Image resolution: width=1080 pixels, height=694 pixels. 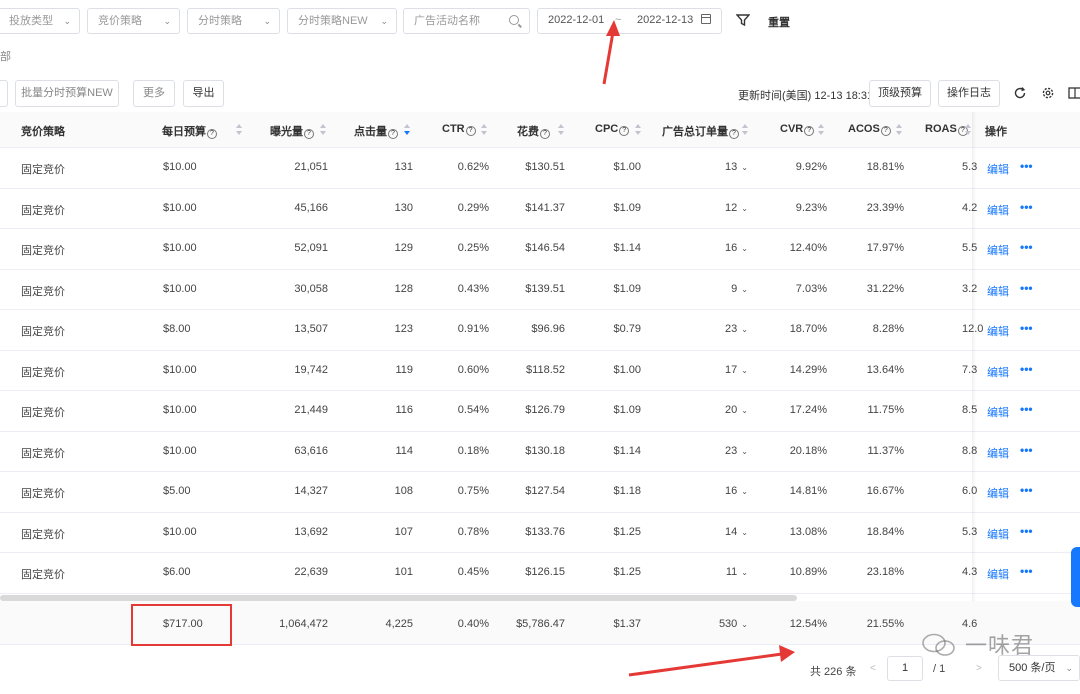 What do you see at coordinates (611, 52) in the screenshot?
I see `annotation-arrow-date` at bounding box center [611, 52].